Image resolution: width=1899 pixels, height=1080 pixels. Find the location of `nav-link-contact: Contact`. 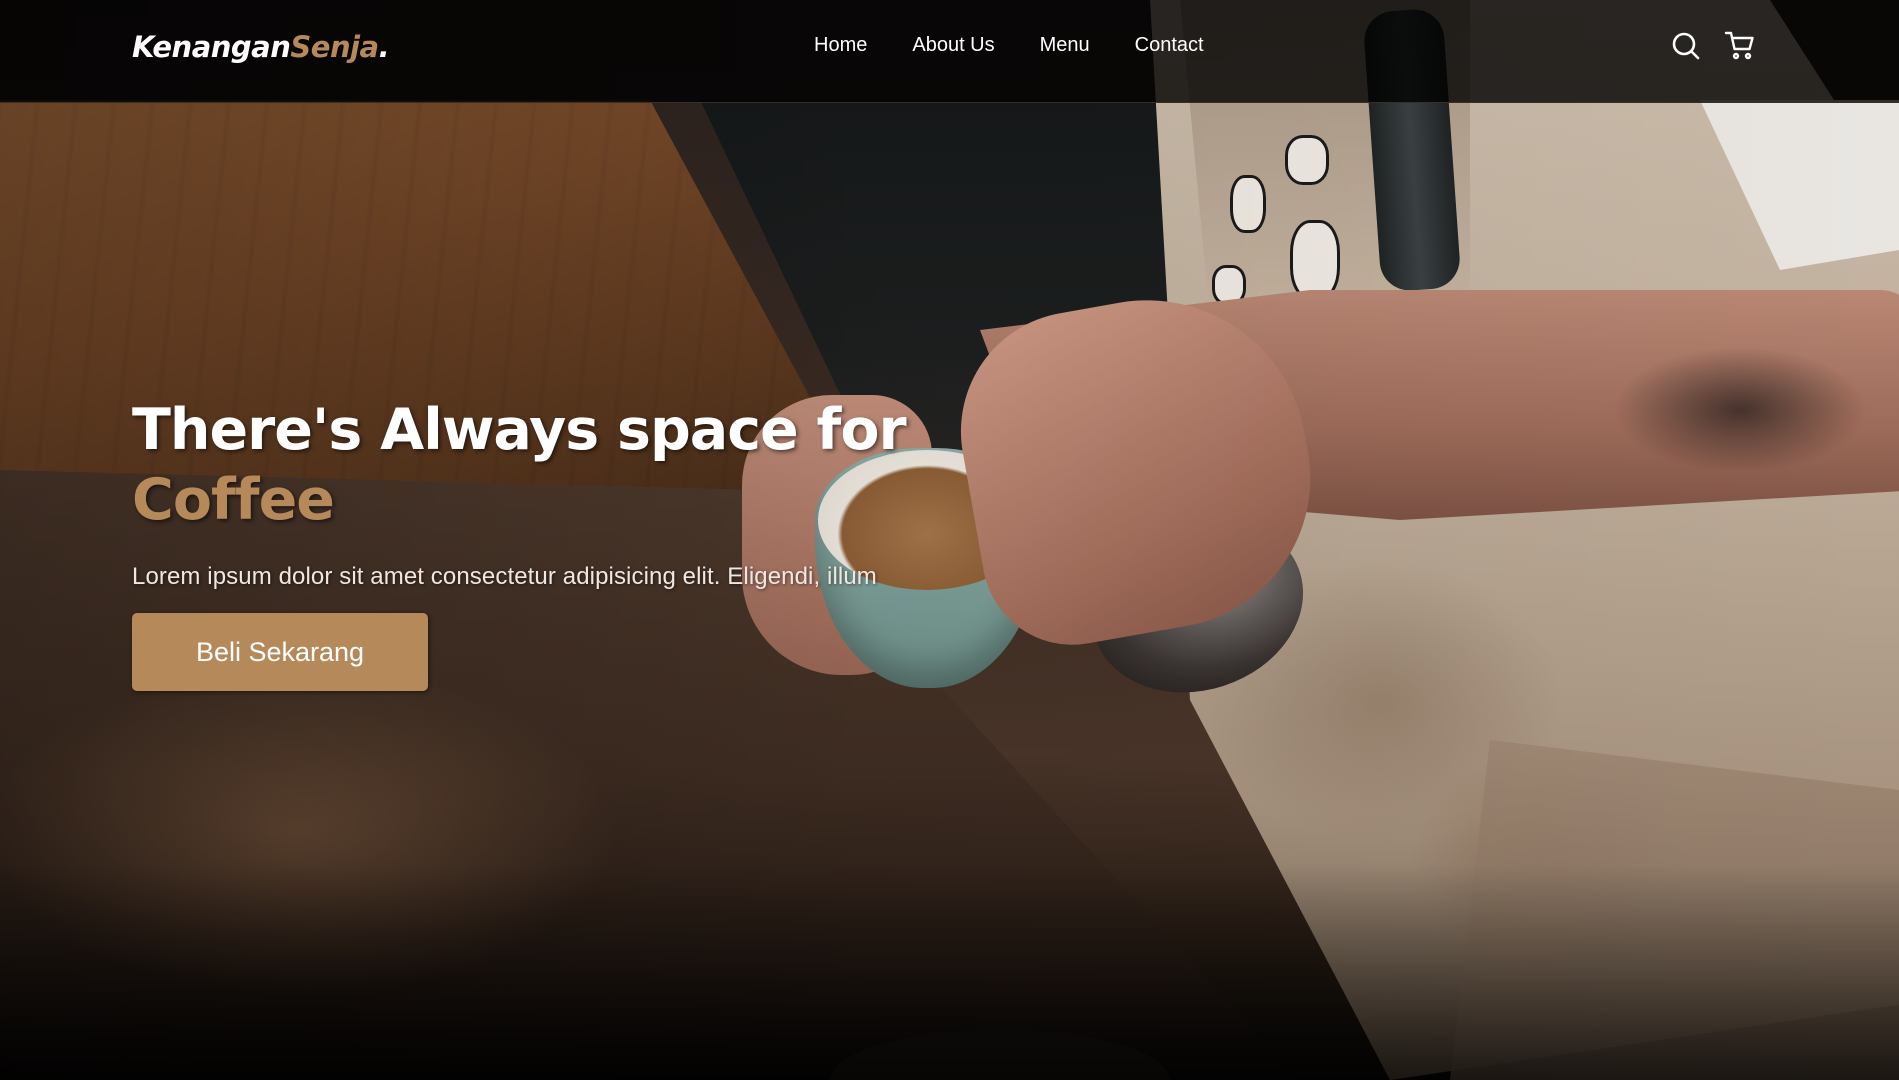

nav-link-contact: Contact is located at coordinates (1169, 45).